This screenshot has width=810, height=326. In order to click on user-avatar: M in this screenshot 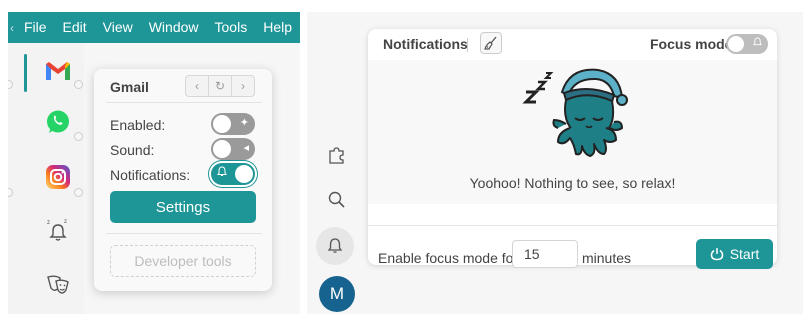, I will do `click(337, 294)`.